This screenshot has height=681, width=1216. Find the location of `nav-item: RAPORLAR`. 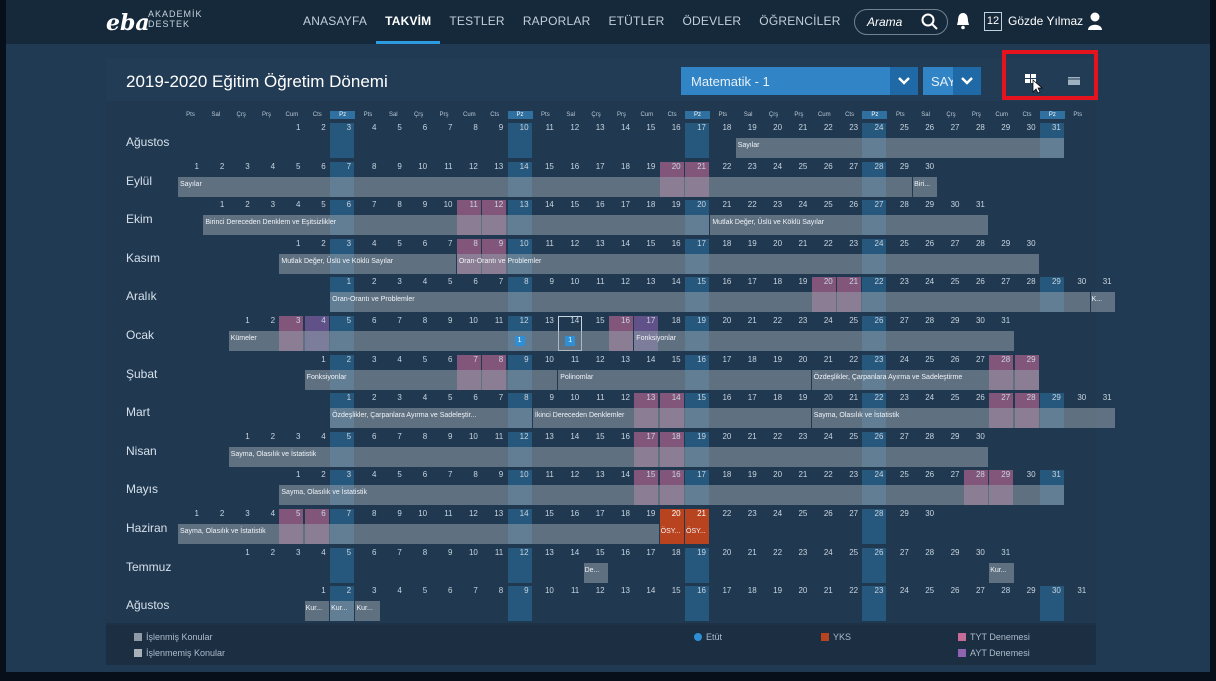

nav-item: RAPORLAR is located at coordinates (557, 22).